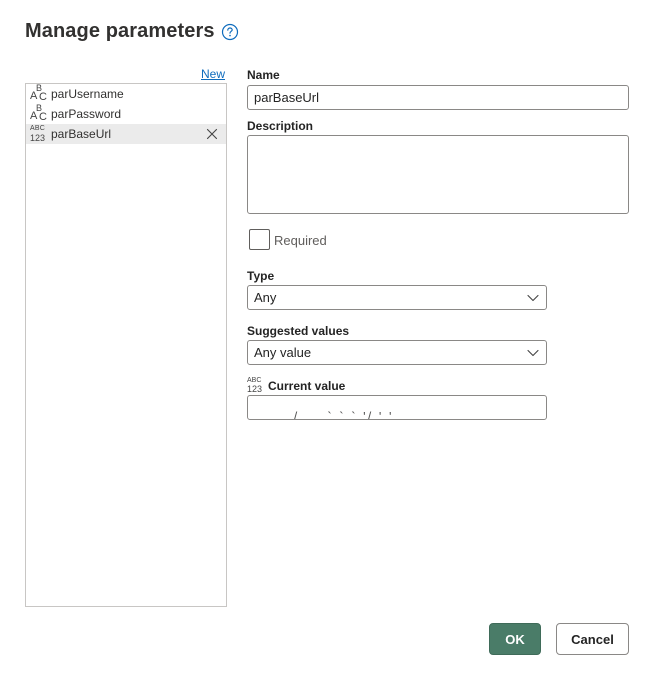 The height and width of the screenshot is (677, 653). I want to click on parameter-label: parBaseUrl, so click(81, 134).